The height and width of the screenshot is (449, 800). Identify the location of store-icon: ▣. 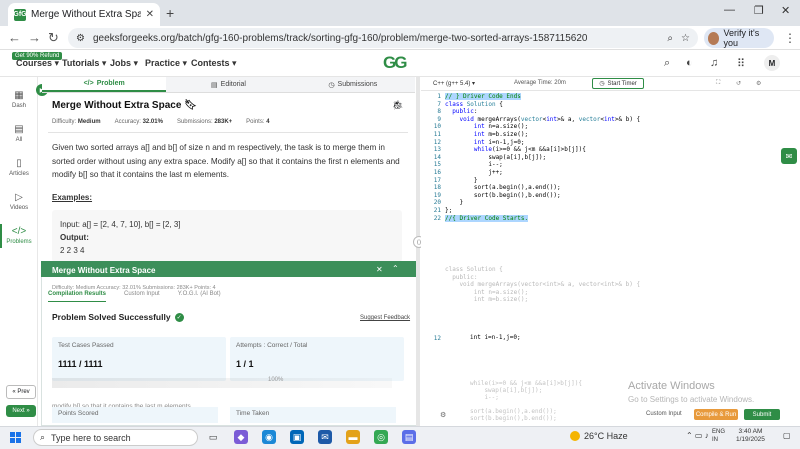
(297, 437).